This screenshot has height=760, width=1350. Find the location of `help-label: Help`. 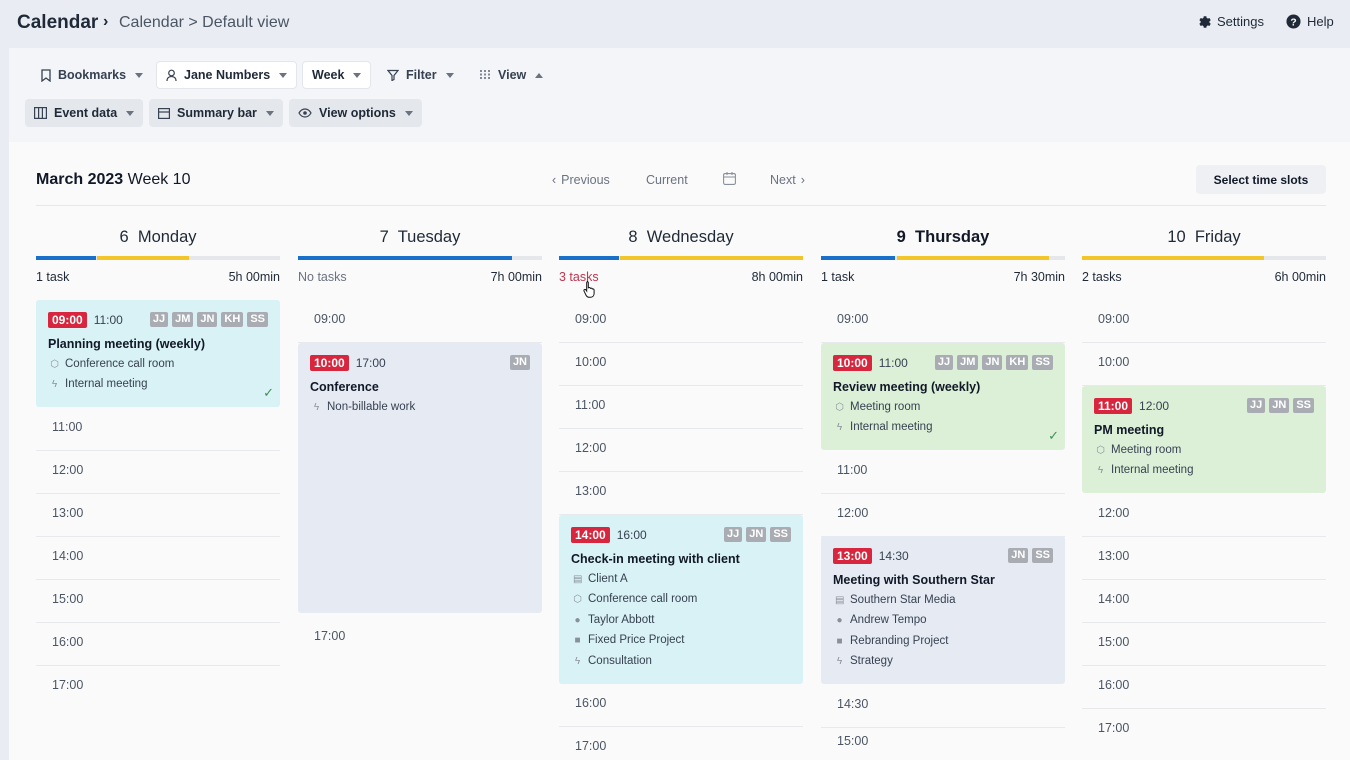

help-label: Help is located at coordinates (1320, 21).